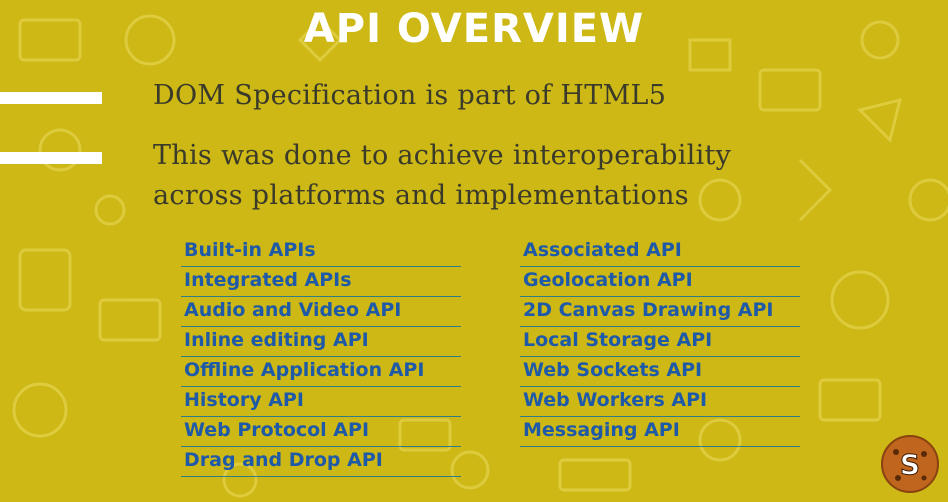  What do you see at coordinates (660, 282) in the screenshot?
I see `api-item: Geolocation API` at bounding box center [660, 282].